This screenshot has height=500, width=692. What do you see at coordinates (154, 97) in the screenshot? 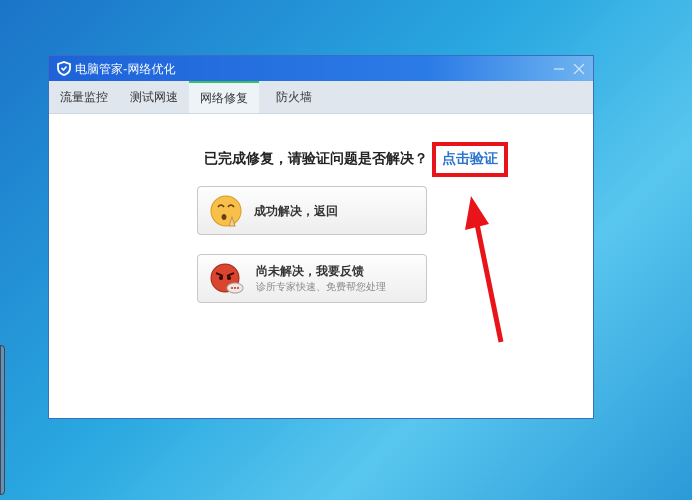
I see `tab: 测试网速` at bounding box center [154, 97].